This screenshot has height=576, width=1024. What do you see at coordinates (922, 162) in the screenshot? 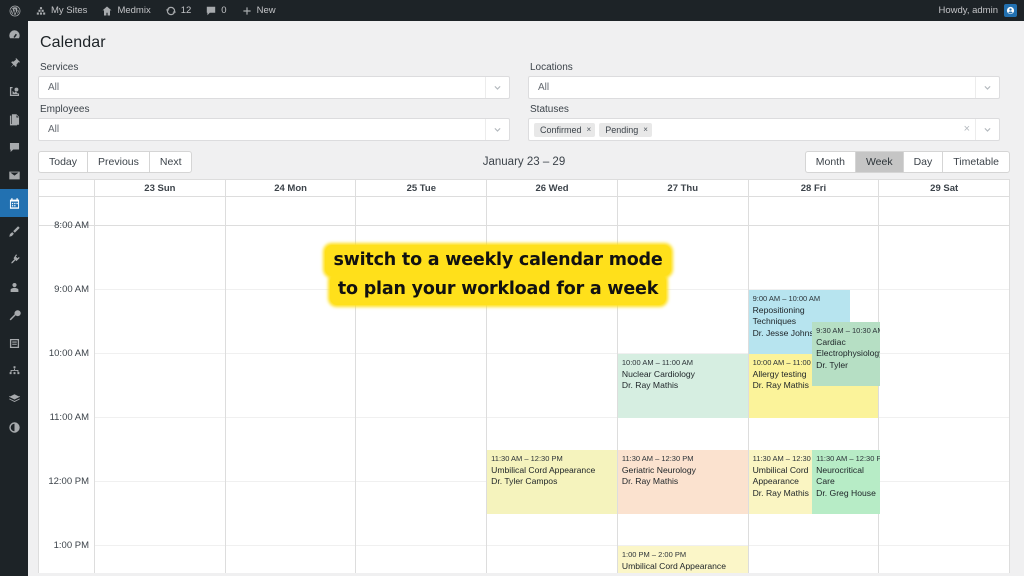
I see `view-day-button: Day` at bounding box center [922, 162].